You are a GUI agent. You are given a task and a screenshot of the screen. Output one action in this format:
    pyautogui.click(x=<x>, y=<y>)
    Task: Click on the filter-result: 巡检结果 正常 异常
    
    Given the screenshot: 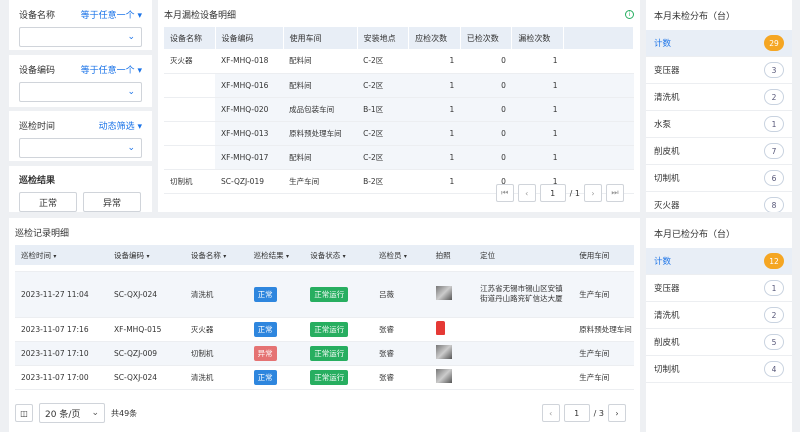 What is the action you would take?
    pyautogui.click(x=80, y=189)
    